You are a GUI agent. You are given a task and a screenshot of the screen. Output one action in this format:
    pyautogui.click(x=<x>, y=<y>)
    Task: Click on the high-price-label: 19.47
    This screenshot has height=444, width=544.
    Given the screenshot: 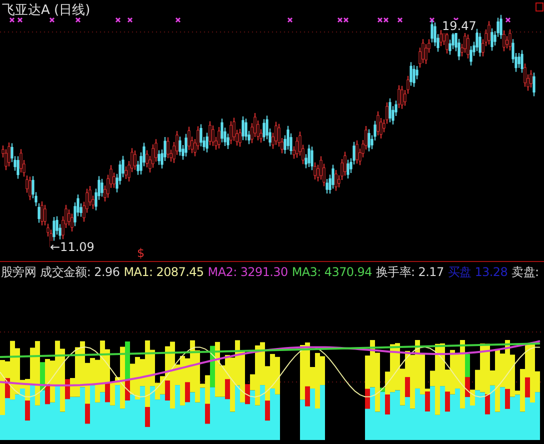 What is the action you would take?
    pyautogui.click(x=459, y=26)
    